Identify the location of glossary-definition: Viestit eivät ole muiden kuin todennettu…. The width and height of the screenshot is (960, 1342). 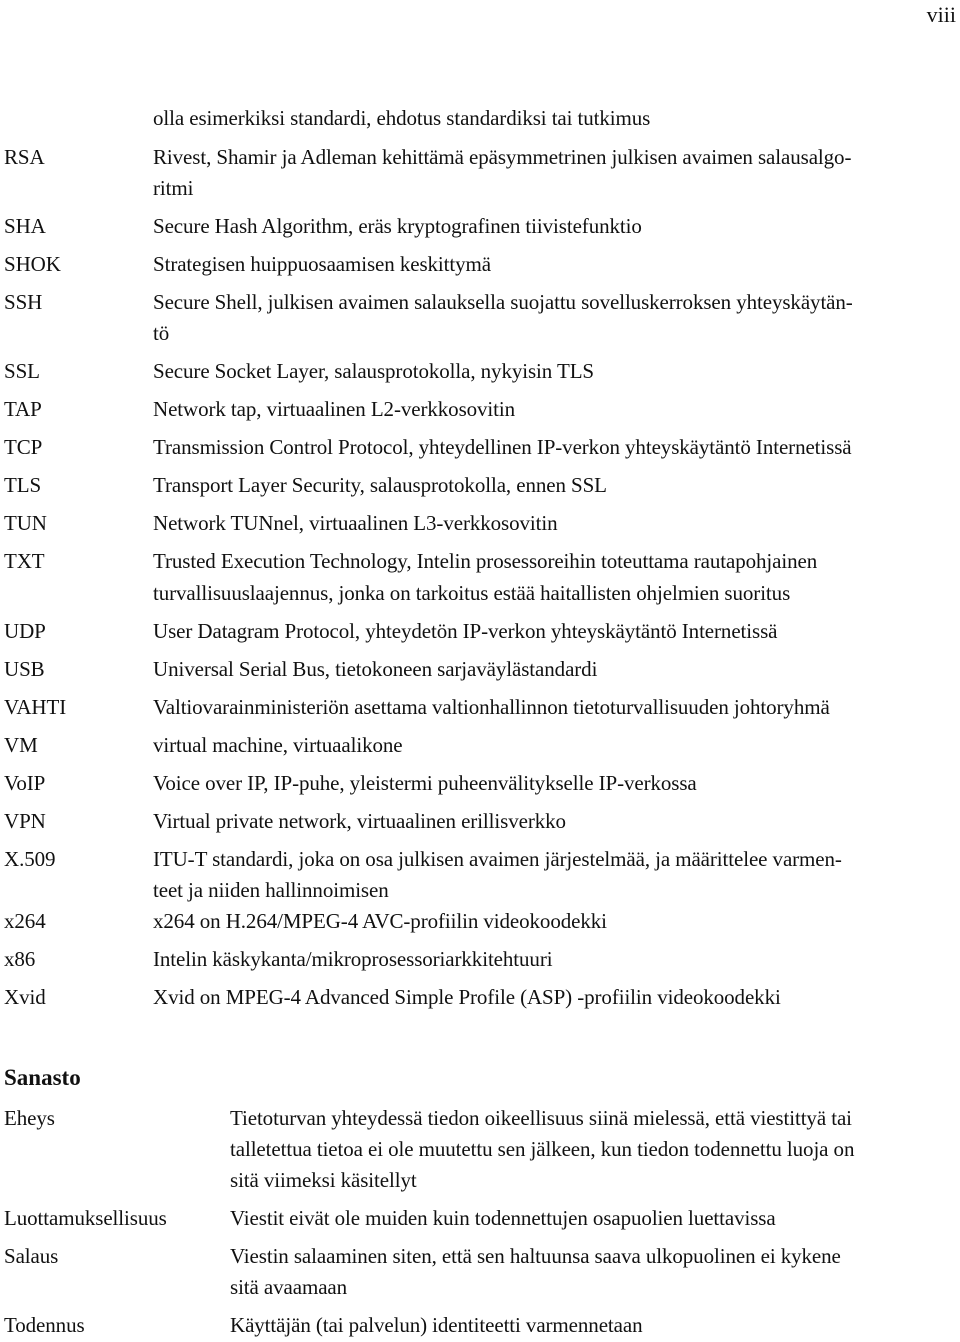
(503, 1218).